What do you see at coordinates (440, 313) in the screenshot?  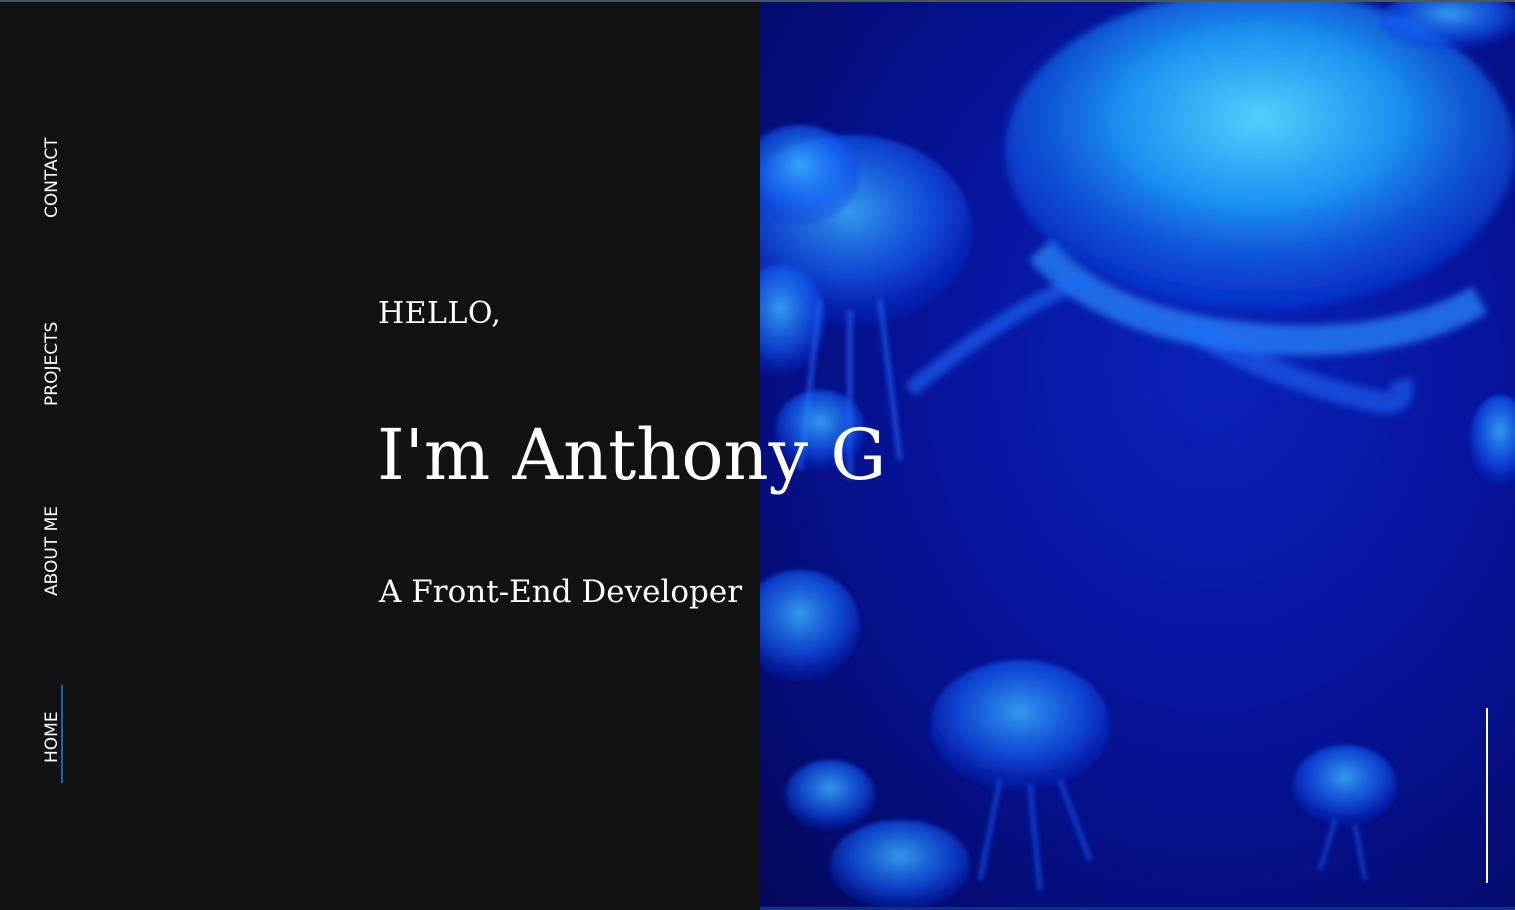 I see `hero-greeting: HELLO,` at bounding box center [440, 313].